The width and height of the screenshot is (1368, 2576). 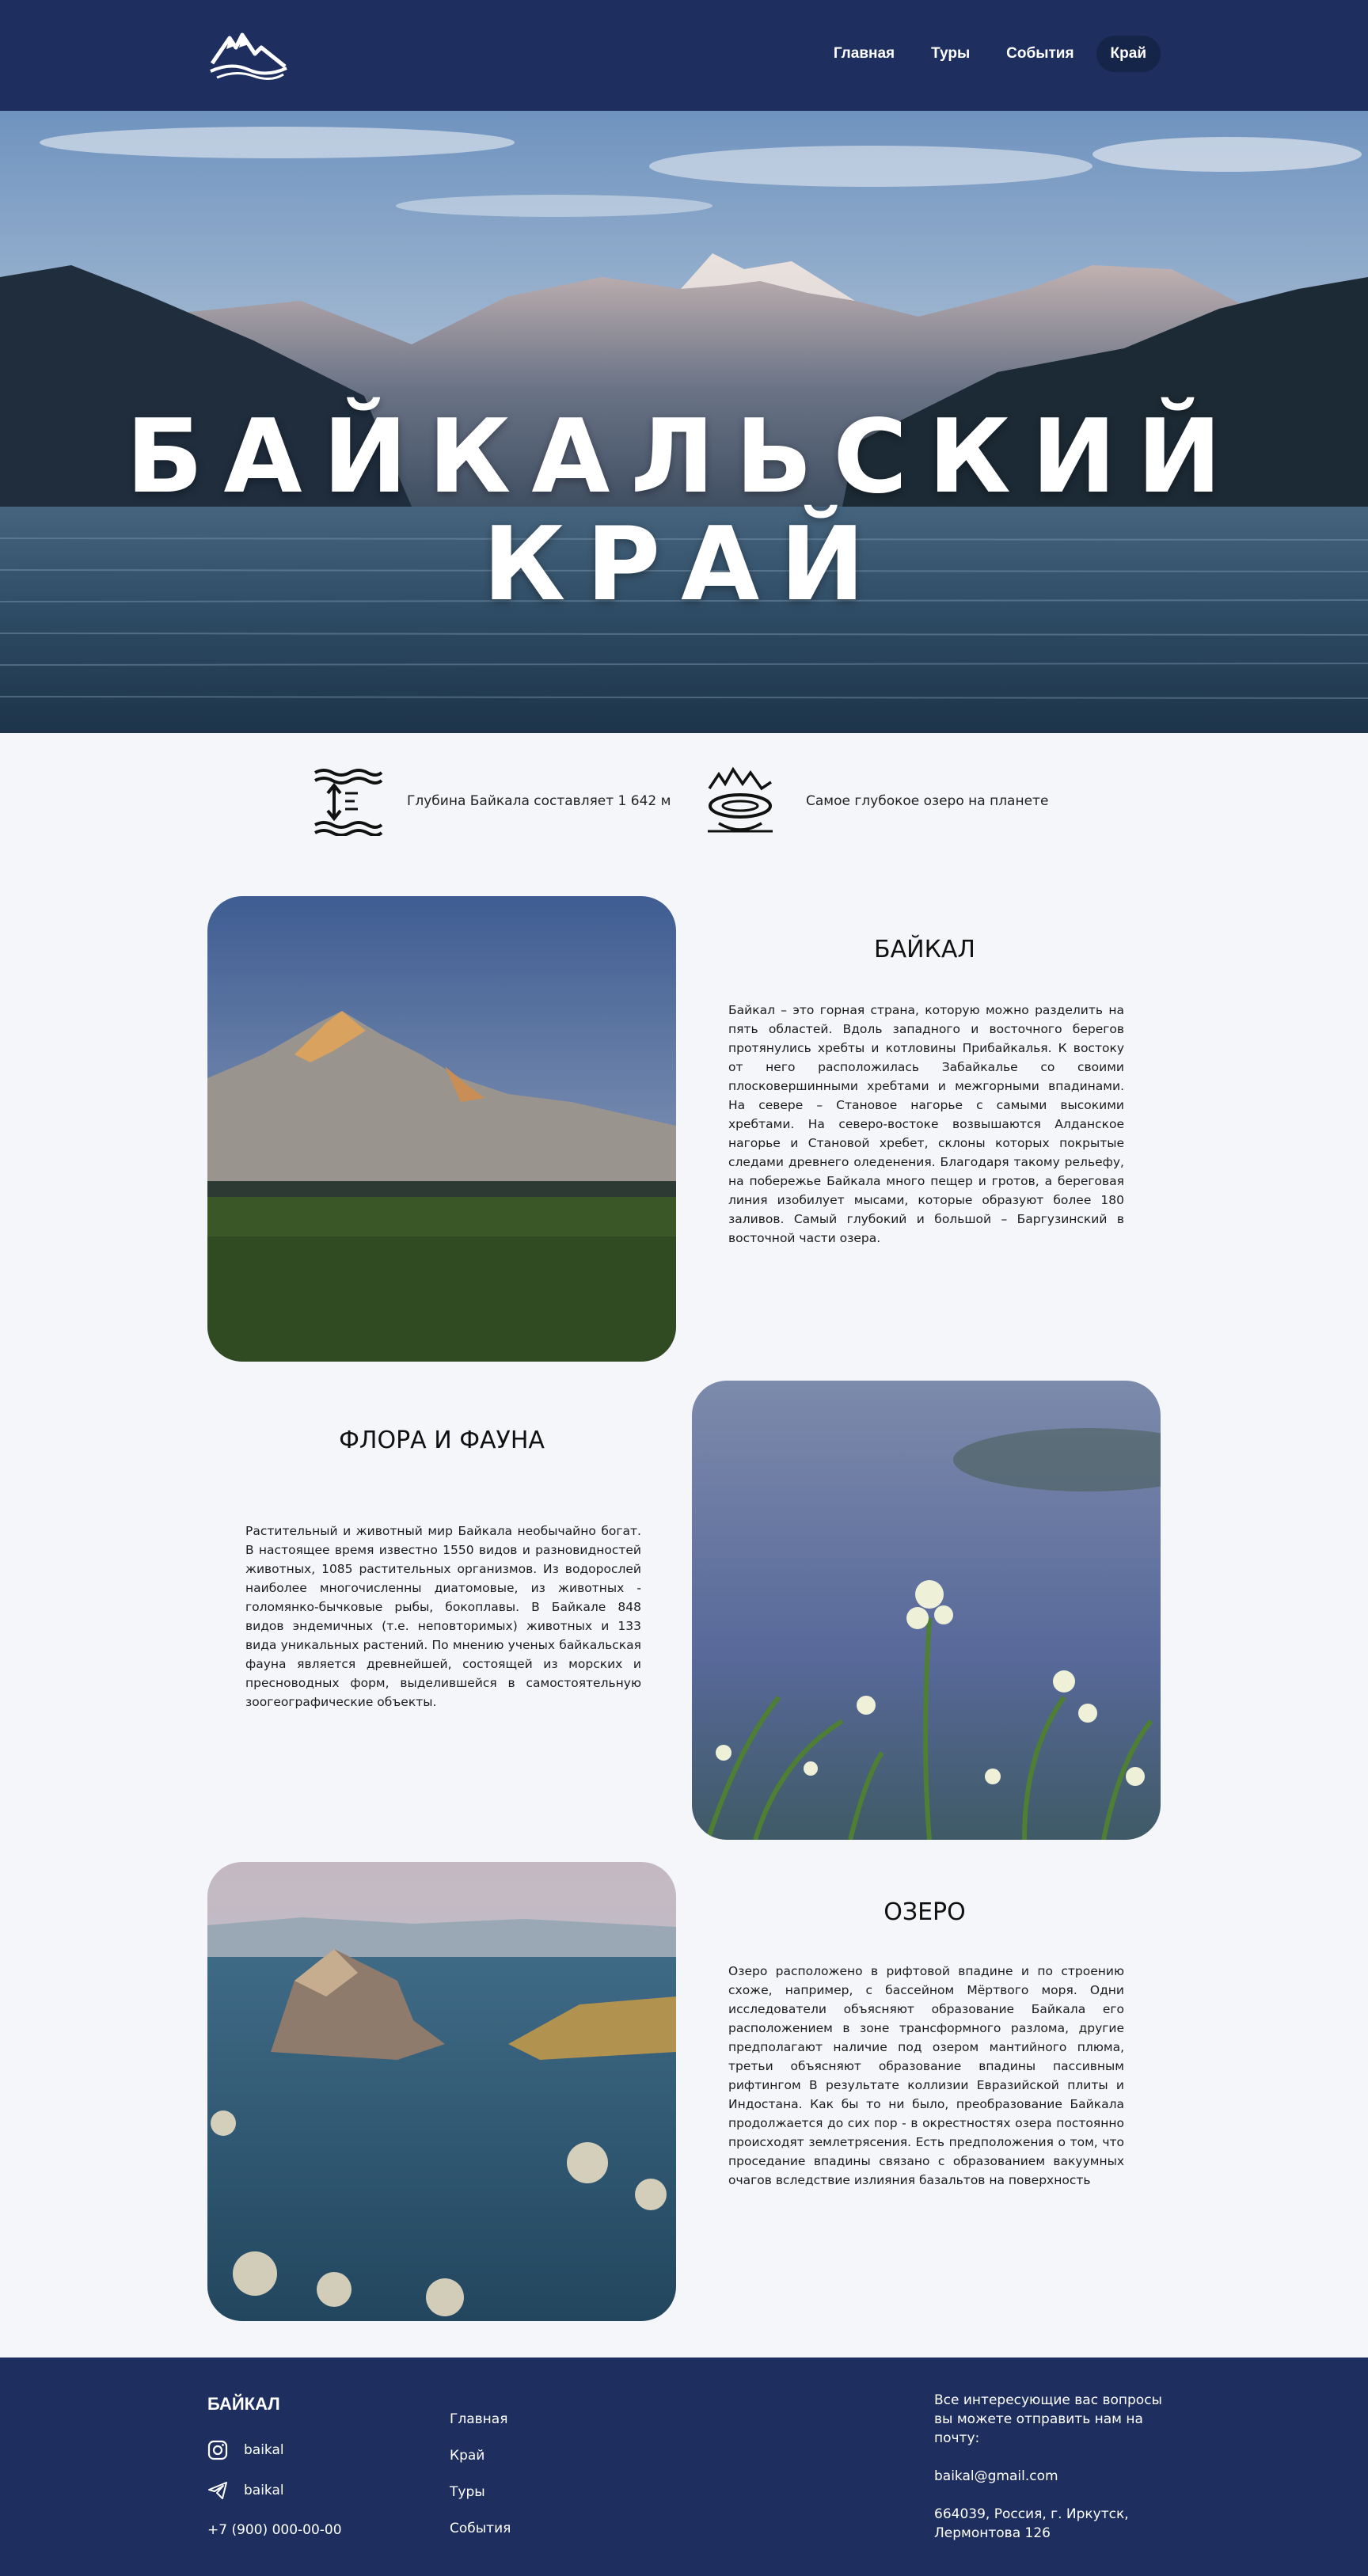 What do you see at coordinates (927, 801) in the screenshot?
I see `fact-deepest-text: Самое глубокое озеро на планете` at bounding box center [927, 801].